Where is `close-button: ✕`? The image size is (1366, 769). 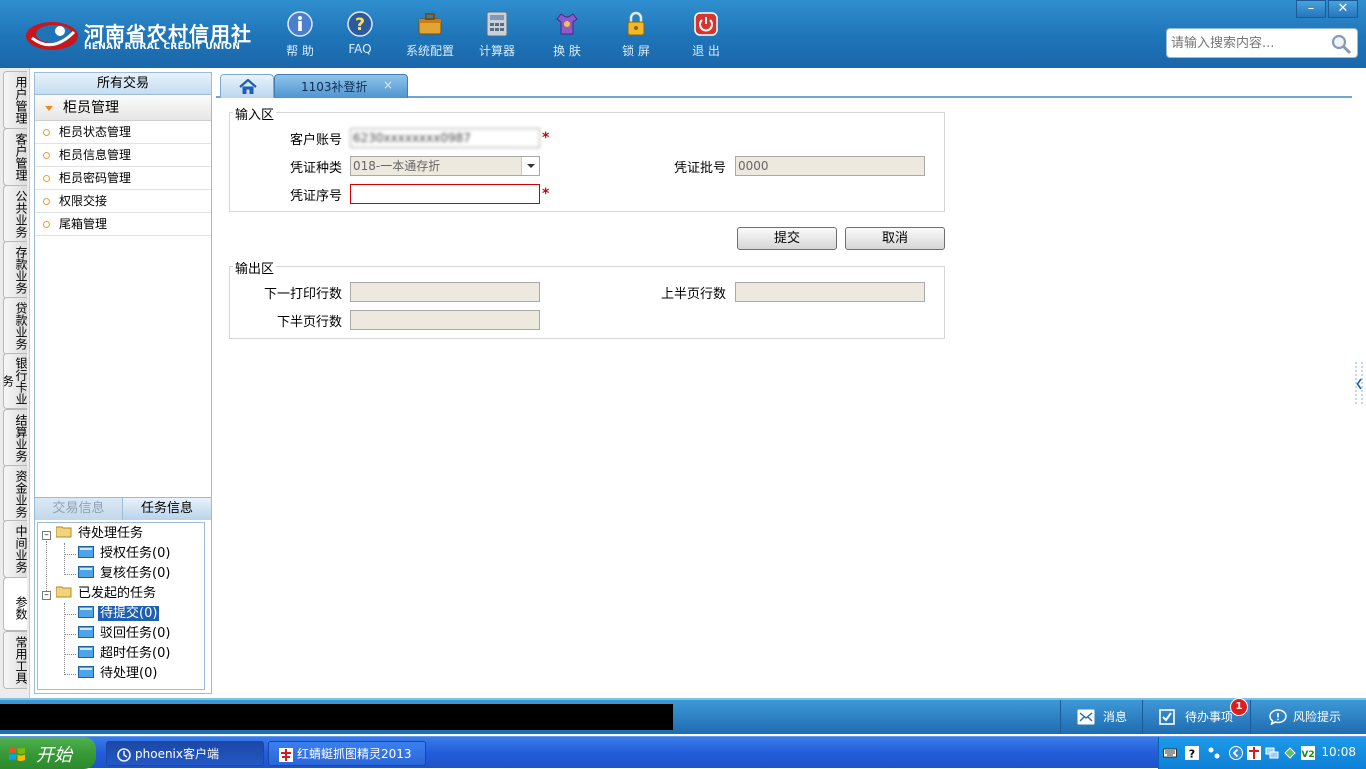 close-button: ✕ is located at coordinates (1343, 9).